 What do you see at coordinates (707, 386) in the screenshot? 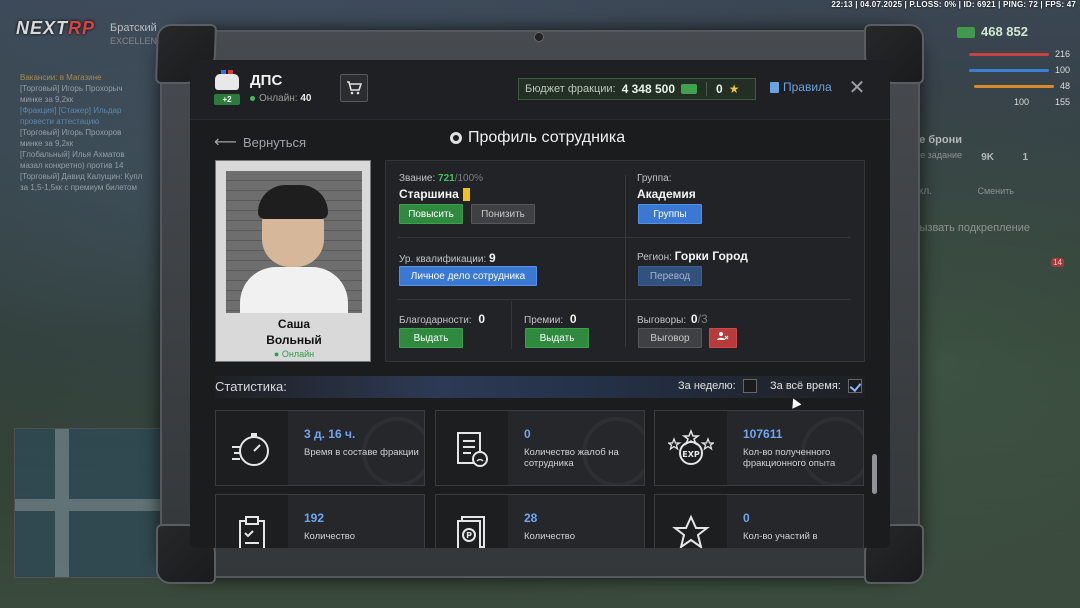
I see `week-label: За неделю:` at bounding box center [707, 386].